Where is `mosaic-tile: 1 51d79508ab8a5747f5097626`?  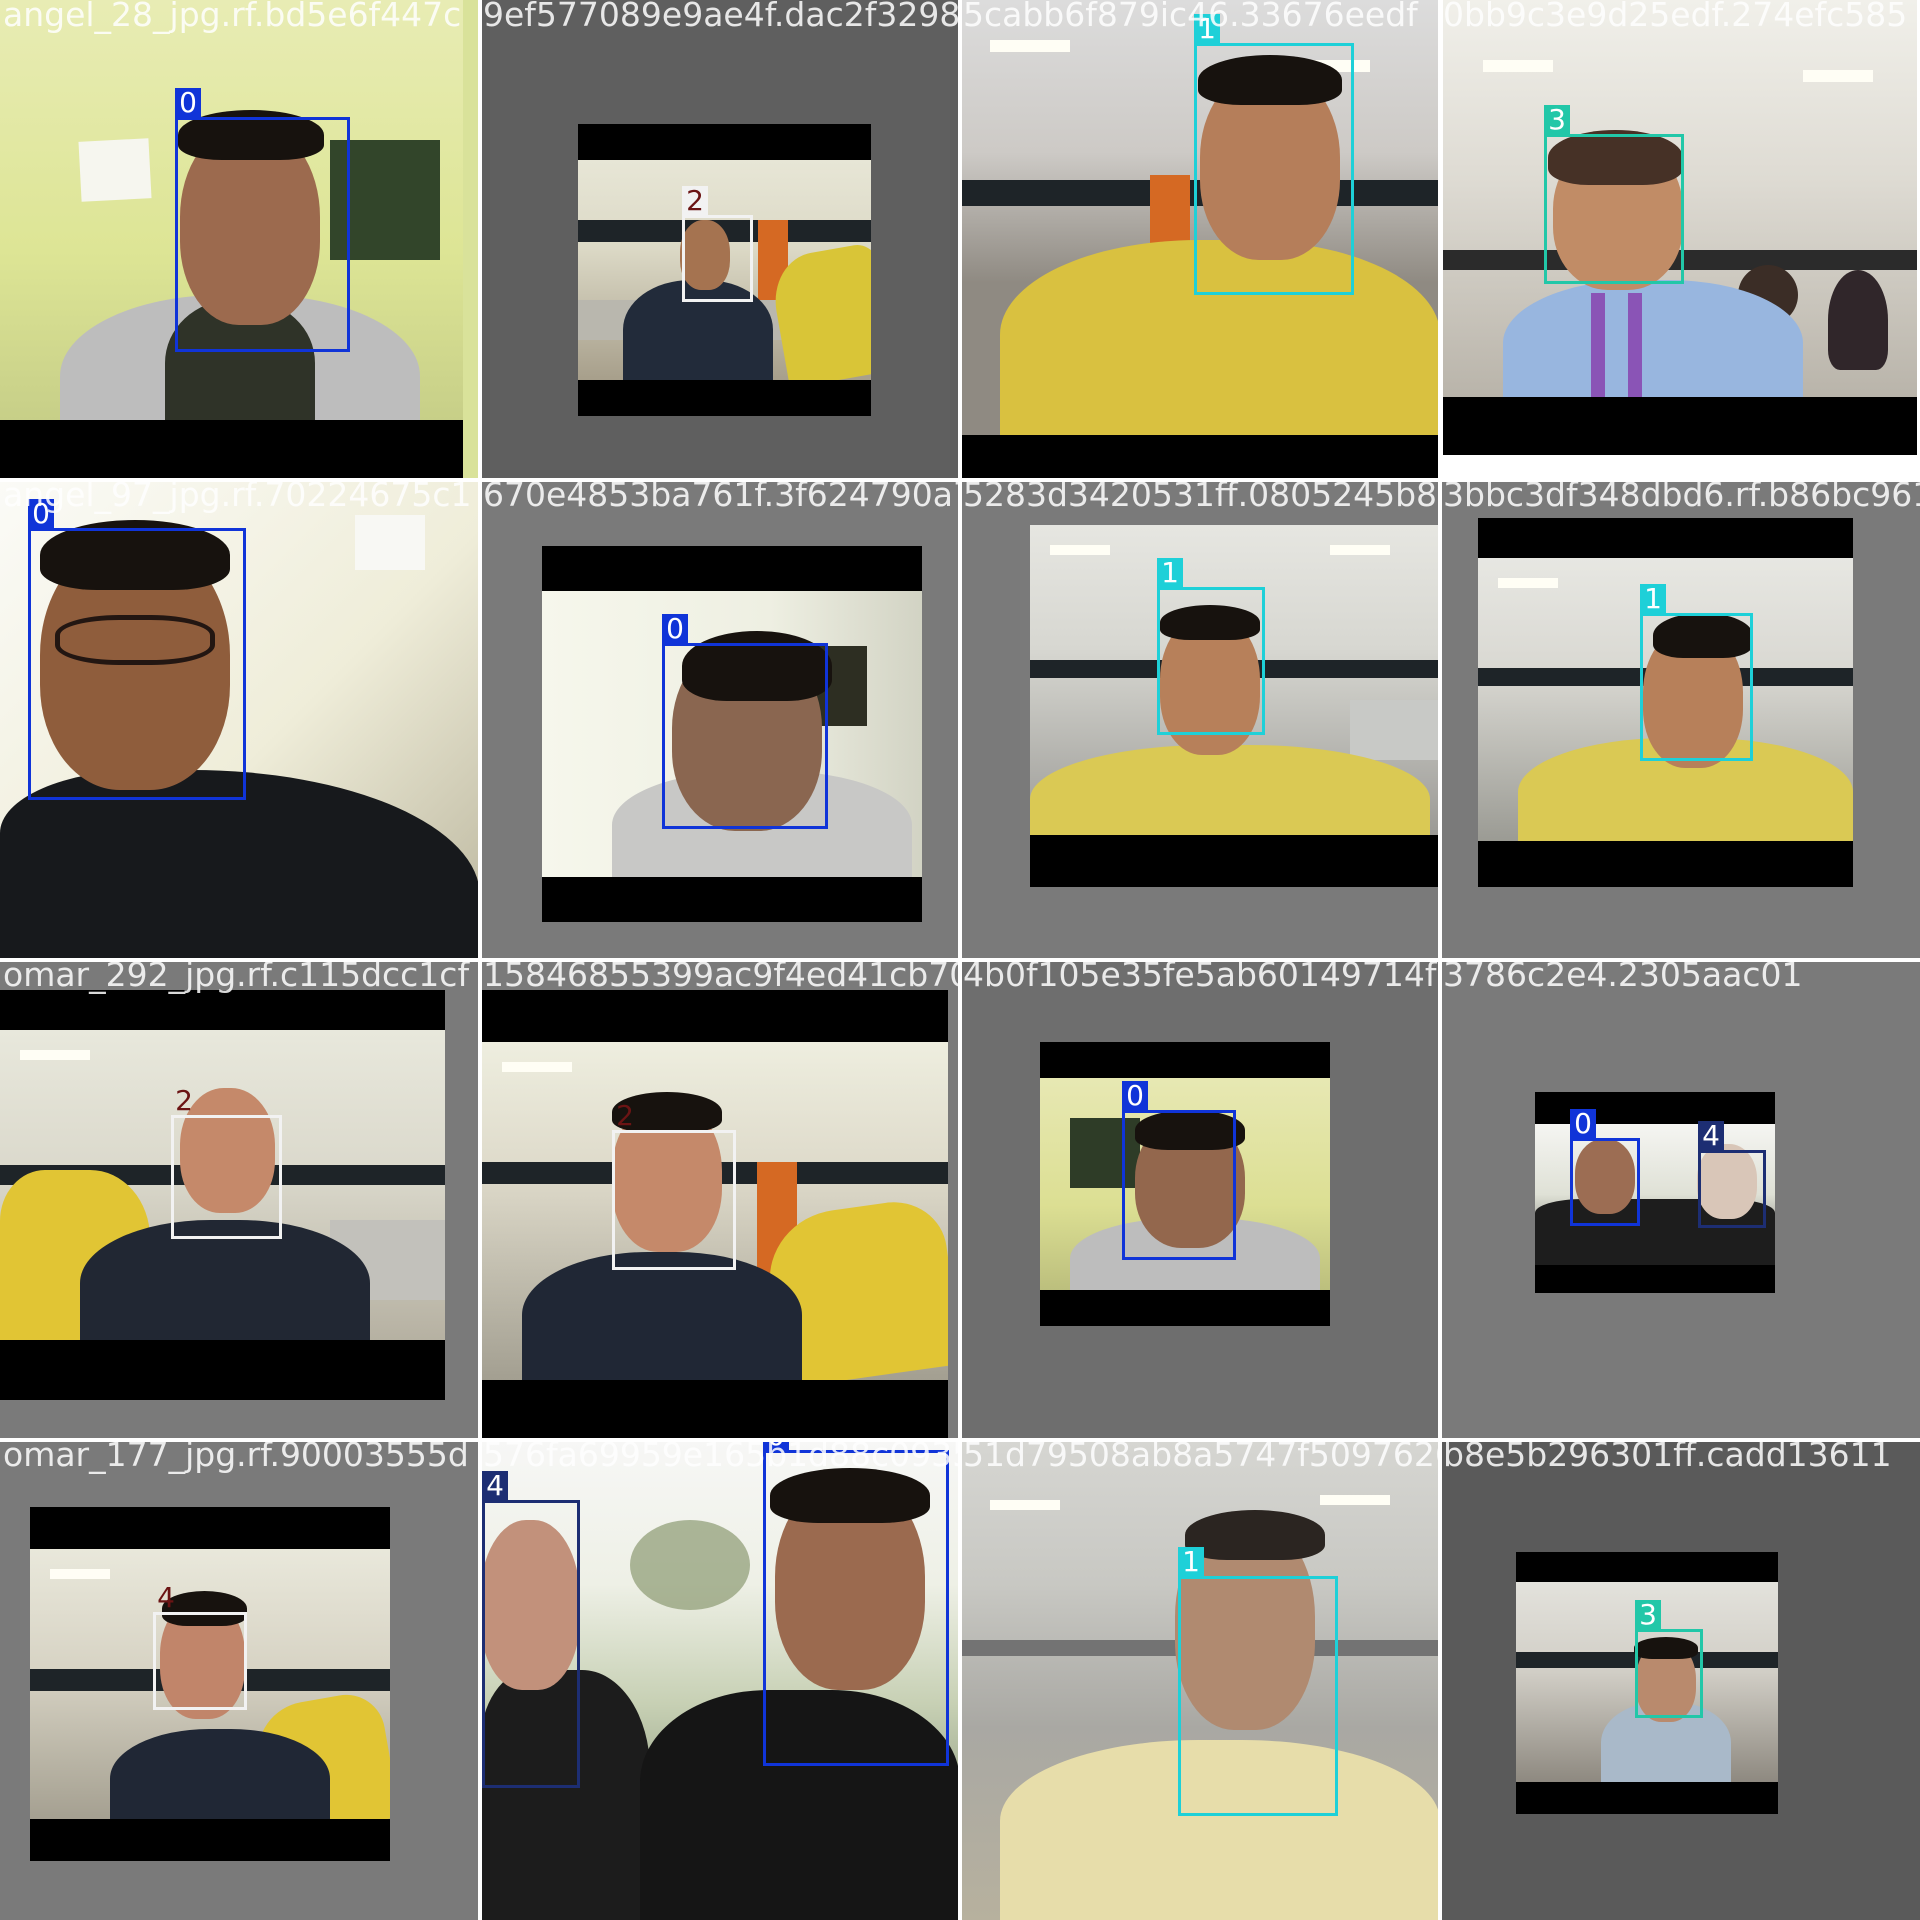
mosaic-tile: 1 51d79508ab8a5747f5097626 is located at coordinates (1200, 1680).